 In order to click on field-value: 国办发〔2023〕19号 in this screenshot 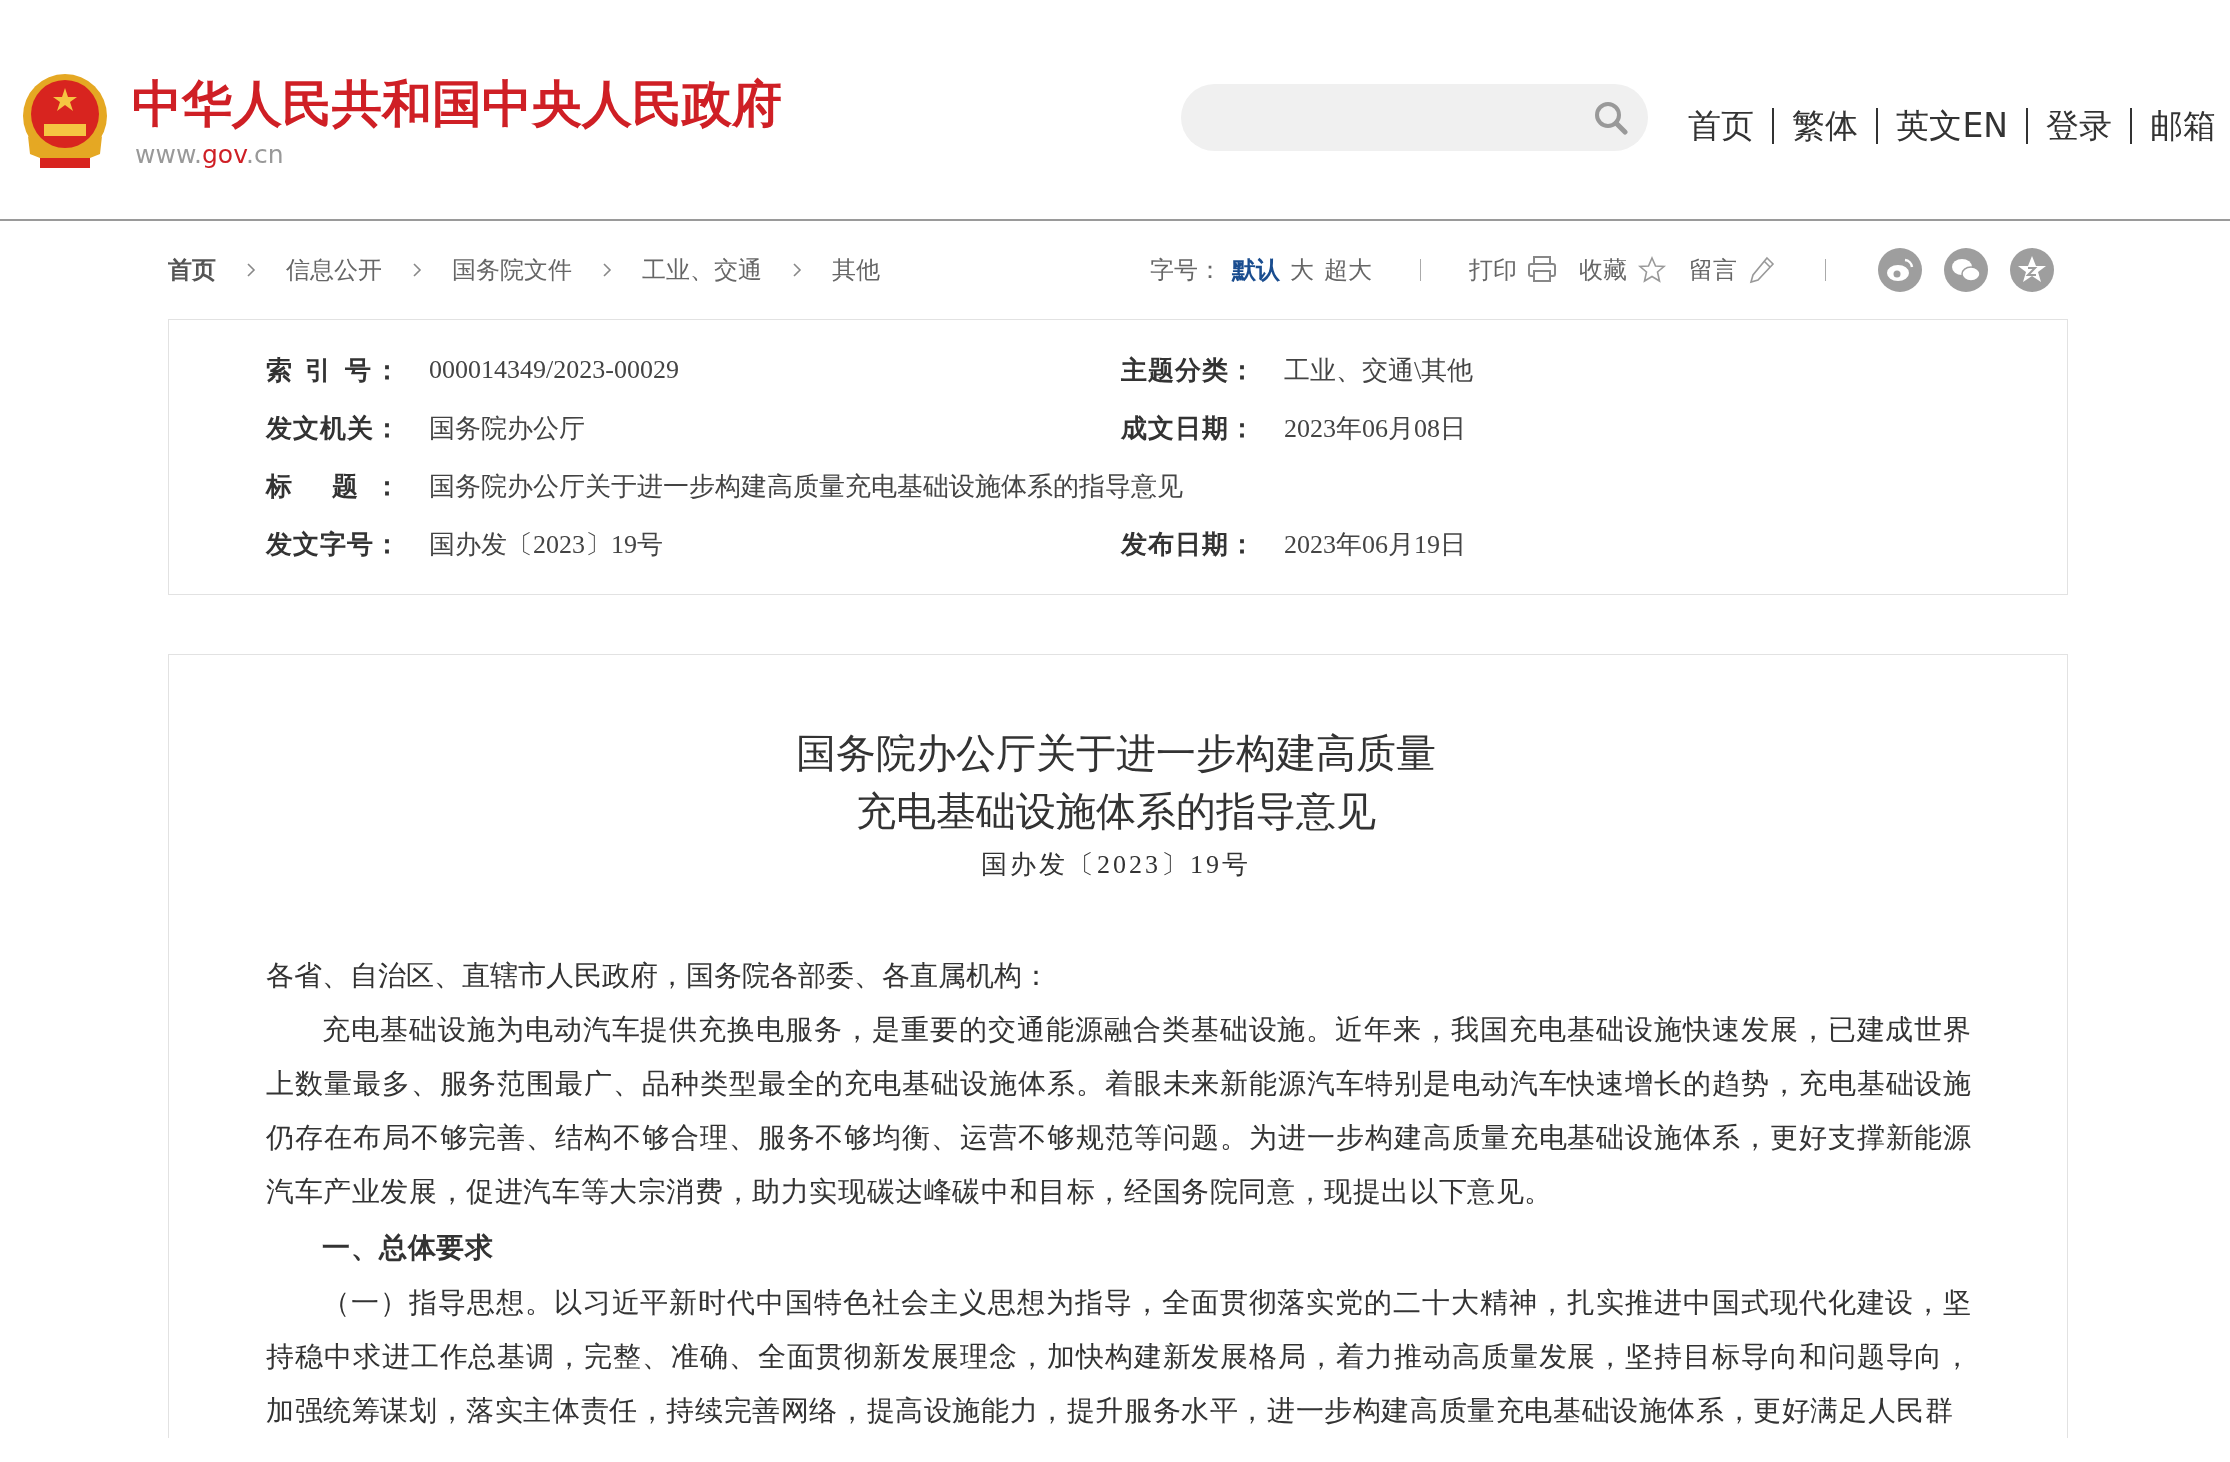, I will do `click(546, 544)`.